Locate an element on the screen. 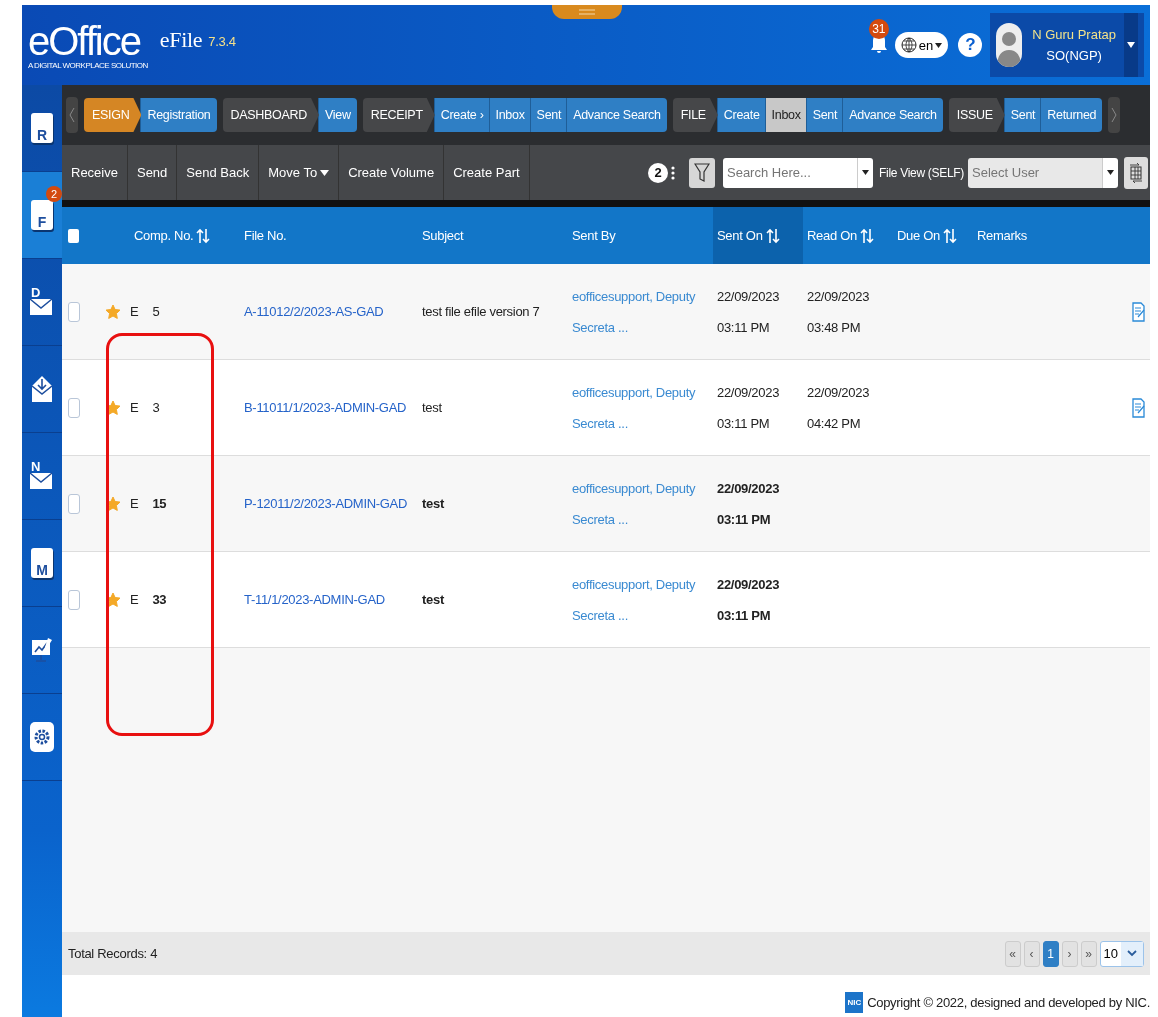 The height and width of the screenshot is (1017, 1158). scroll-right-button is located at coordinates (1114, 115).